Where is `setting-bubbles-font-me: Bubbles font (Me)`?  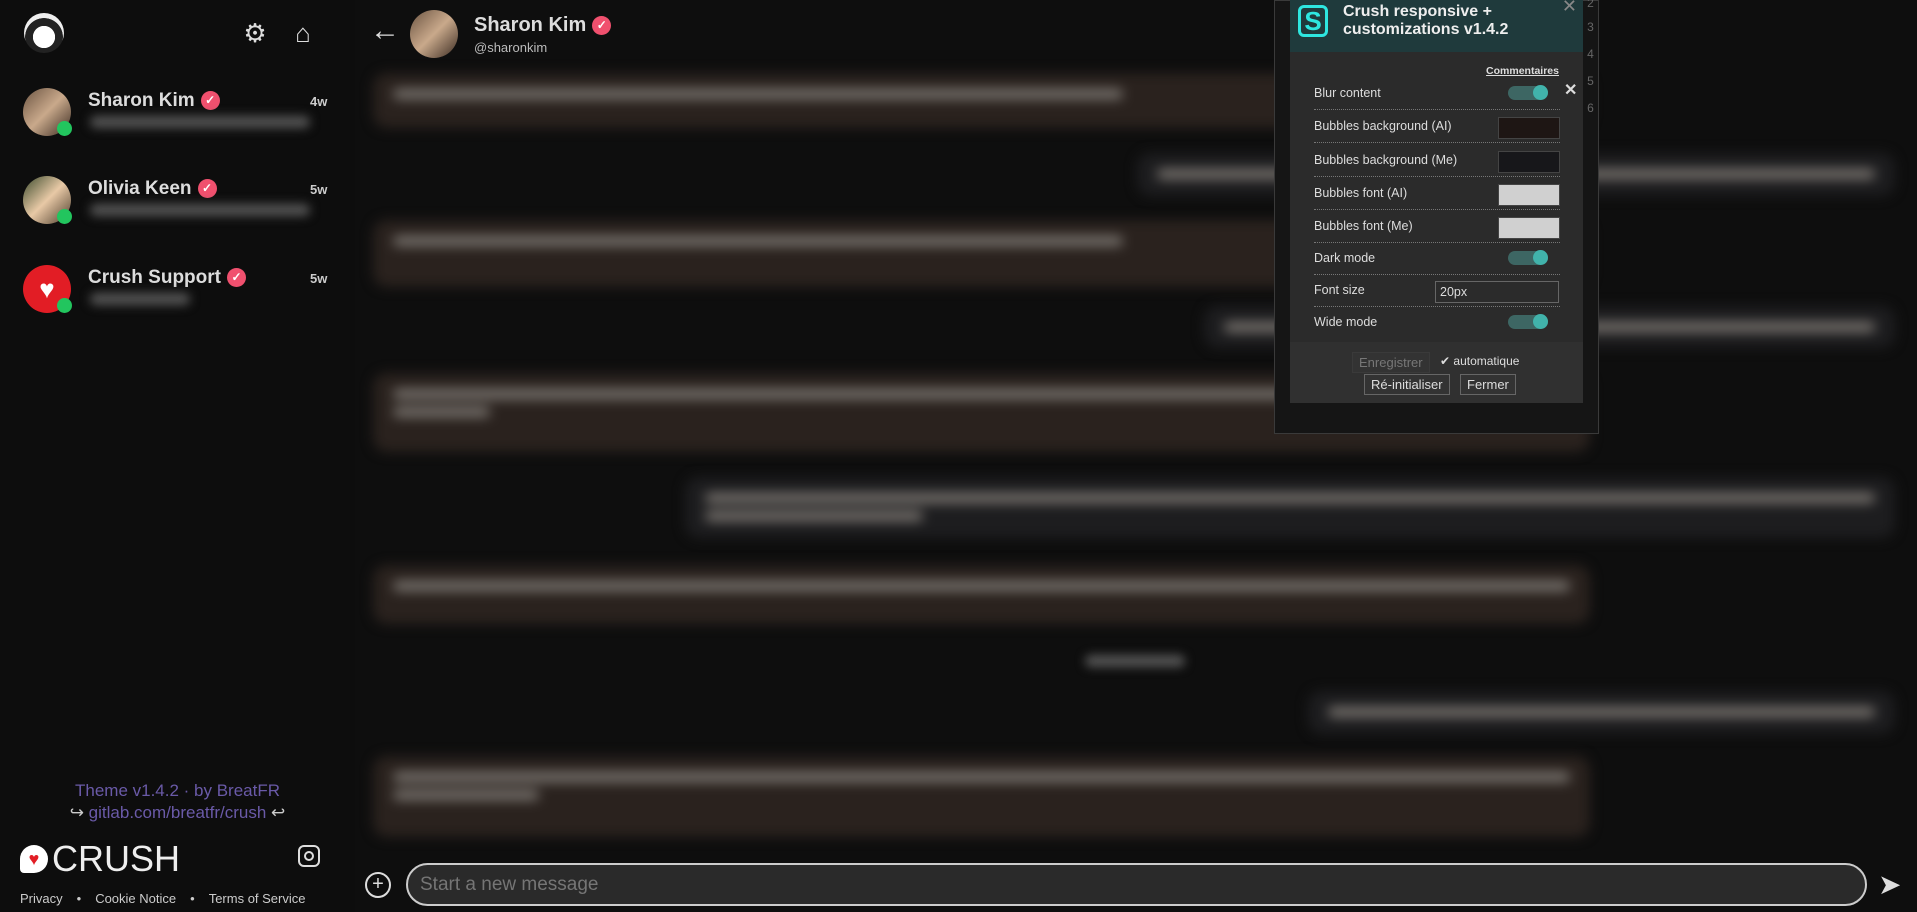
setting-bubbles-font-me: Bubbles font (Me) is located at coordinates (1437, 227).